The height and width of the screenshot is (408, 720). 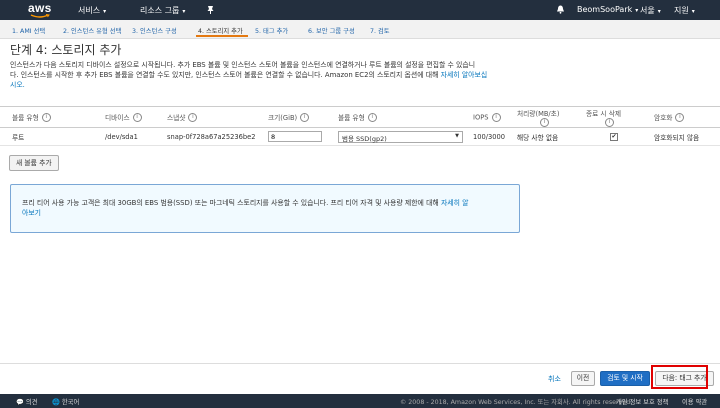 What do you see at coordinates (117, 117) in the screenshot?
I see `header-device-label: 디바이스` at bounding box center [117, 117].